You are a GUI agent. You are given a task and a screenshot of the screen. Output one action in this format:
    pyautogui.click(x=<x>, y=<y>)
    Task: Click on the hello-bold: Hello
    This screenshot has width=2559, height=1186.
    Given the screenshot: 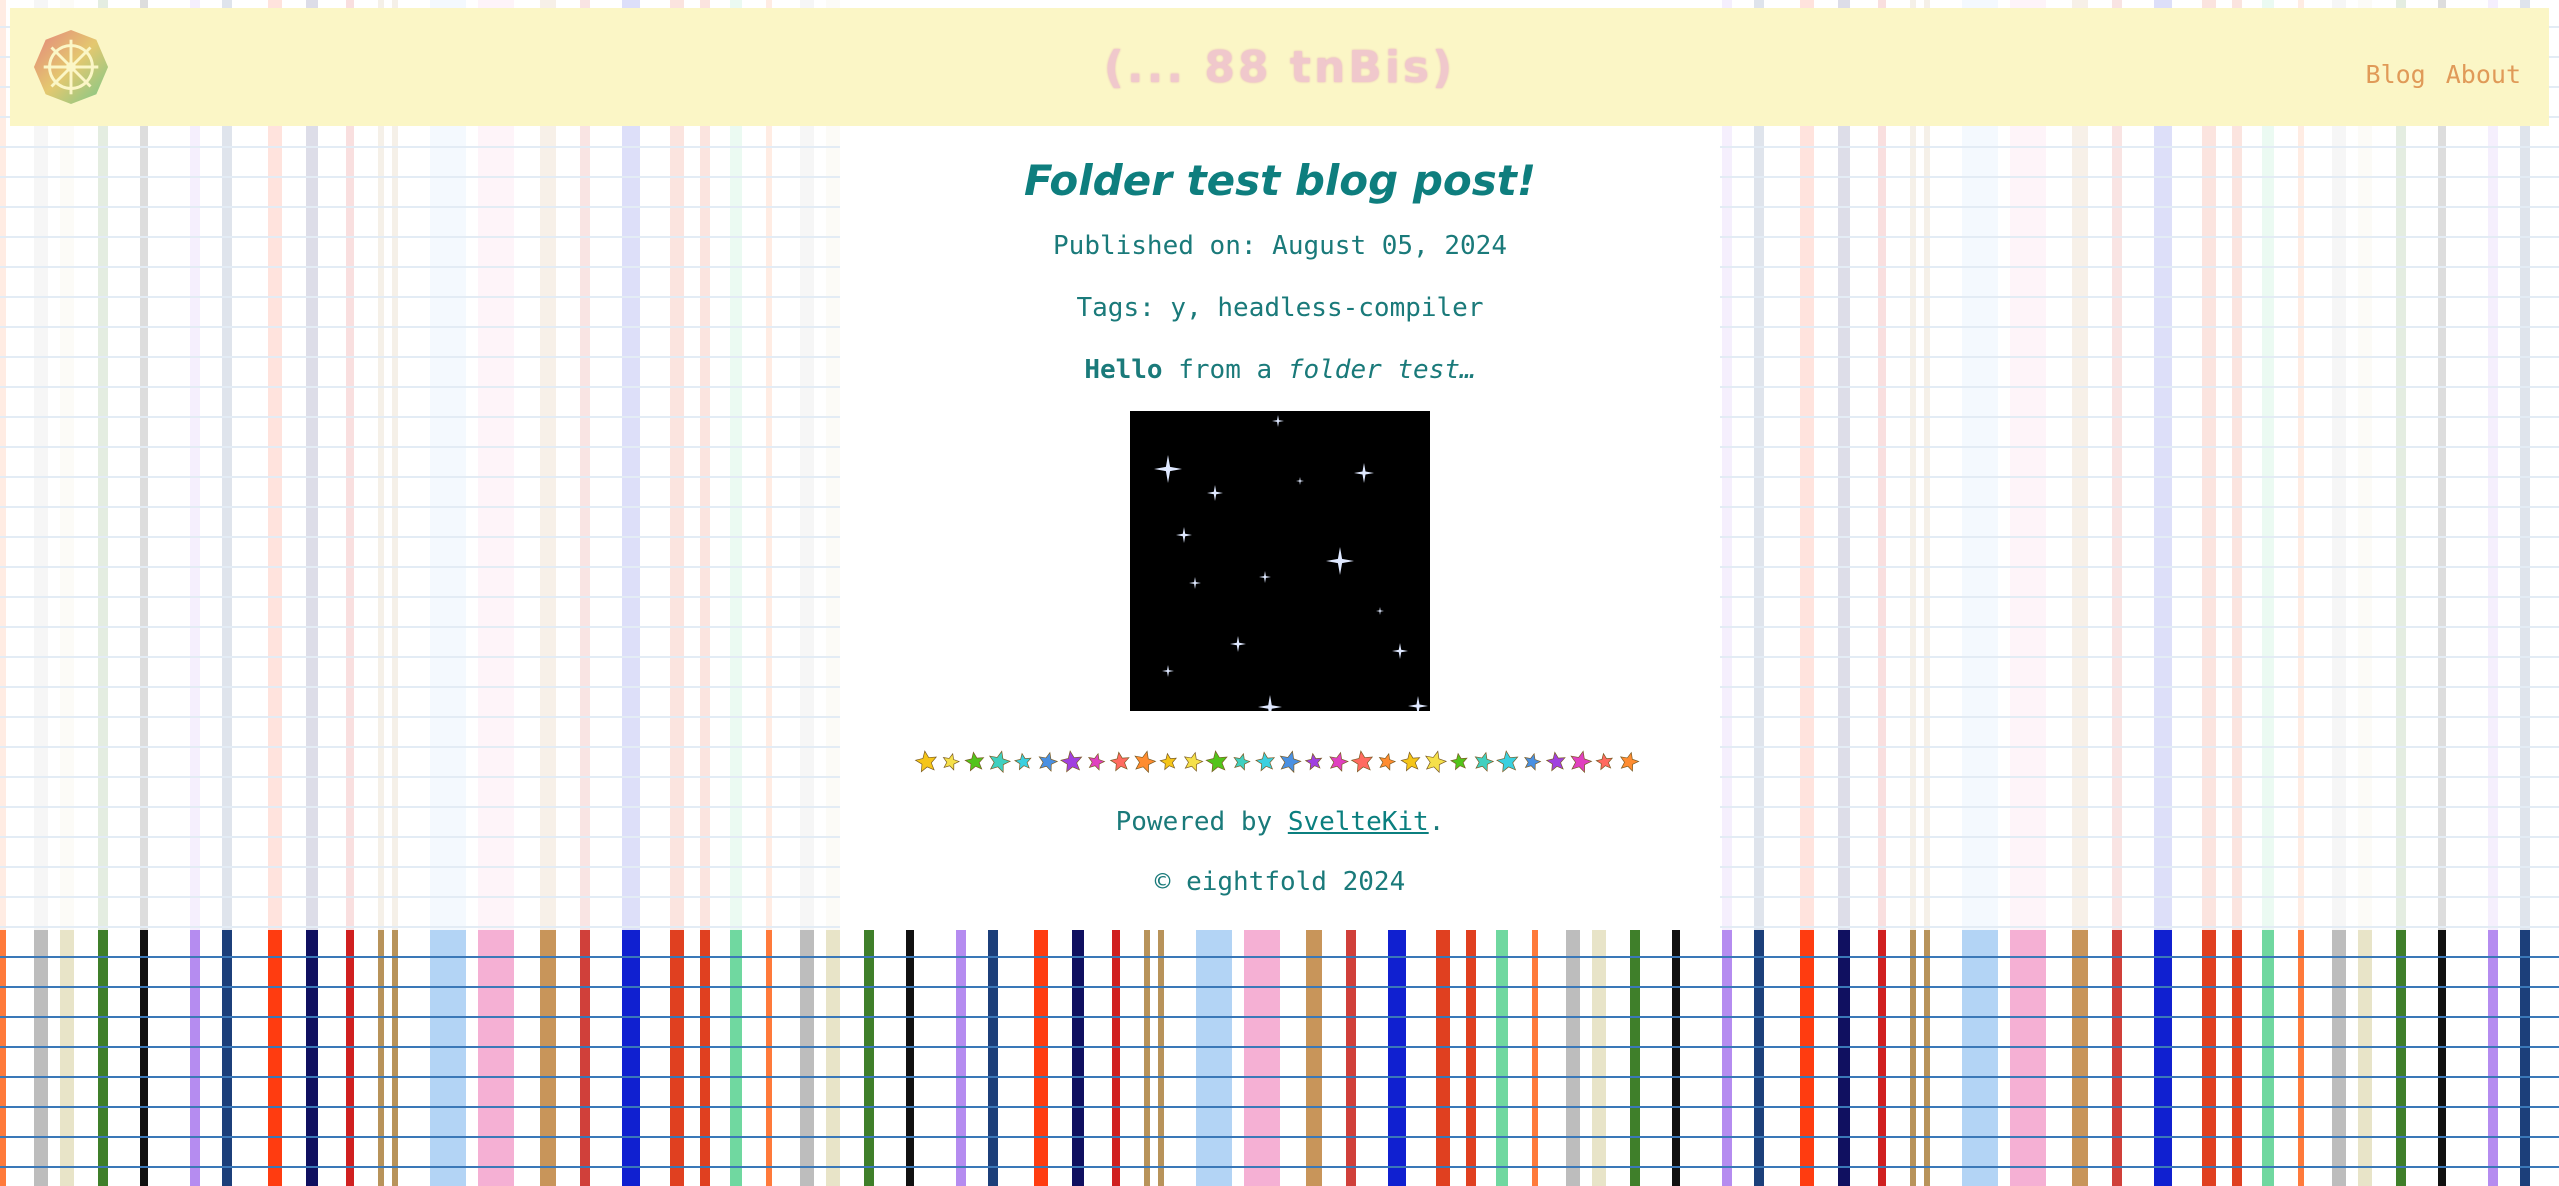 What is the action you would take?
    pyautogui.click(x=1123, y=370)
    